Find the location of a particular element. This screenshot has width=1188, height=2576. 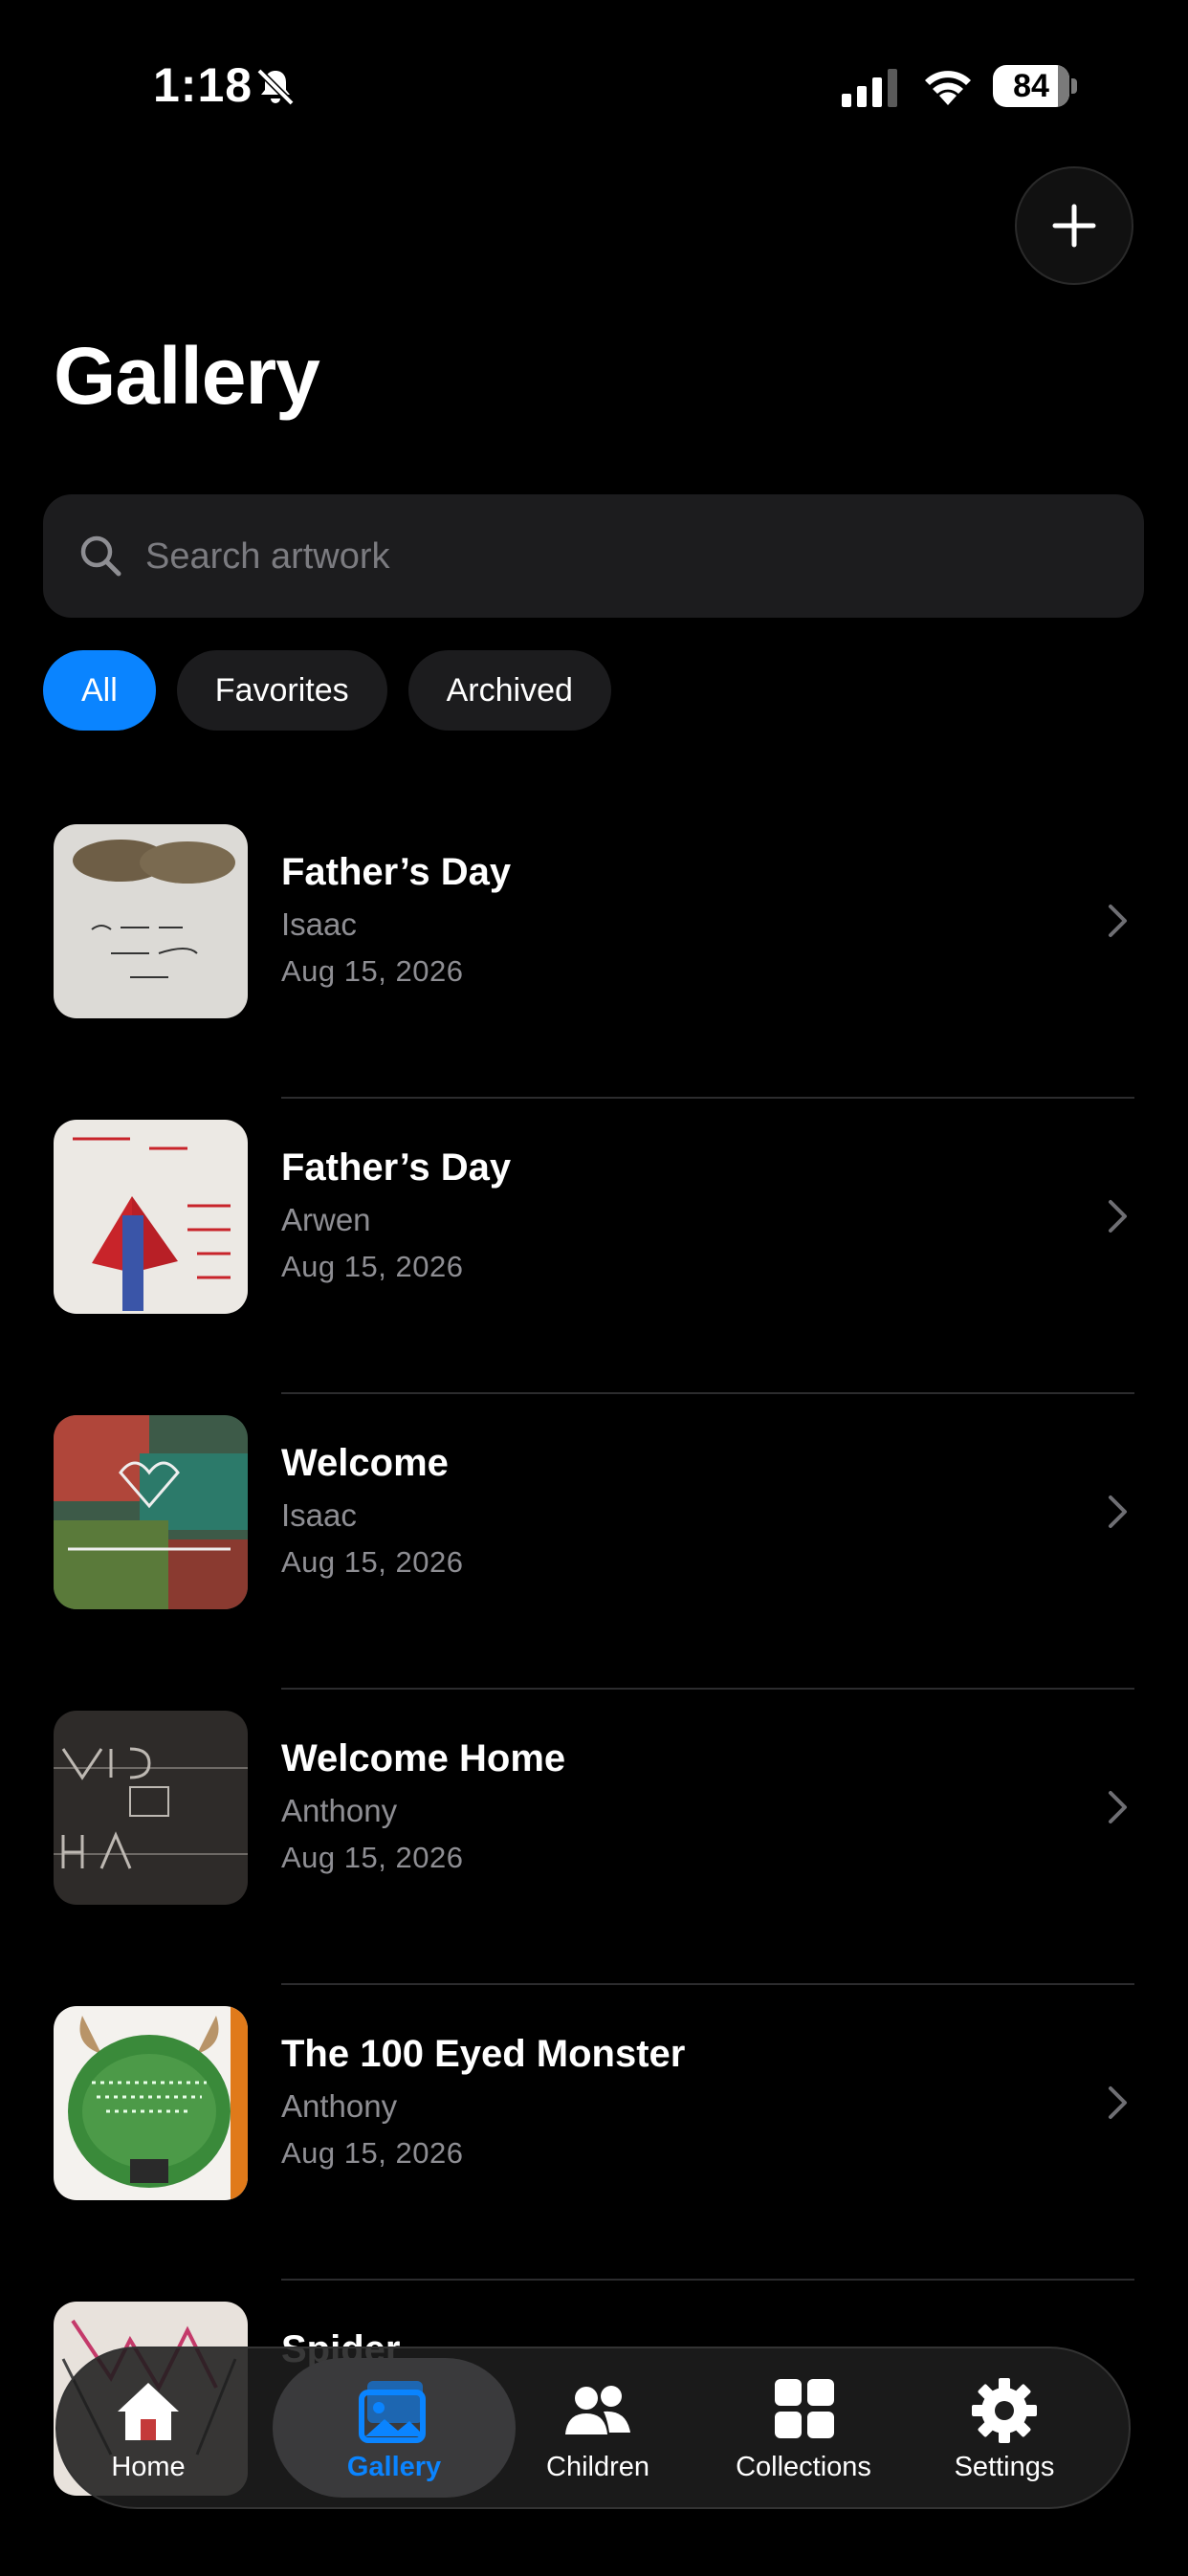

tab-gallery: Gallery is located at coordinates (394, 2427).